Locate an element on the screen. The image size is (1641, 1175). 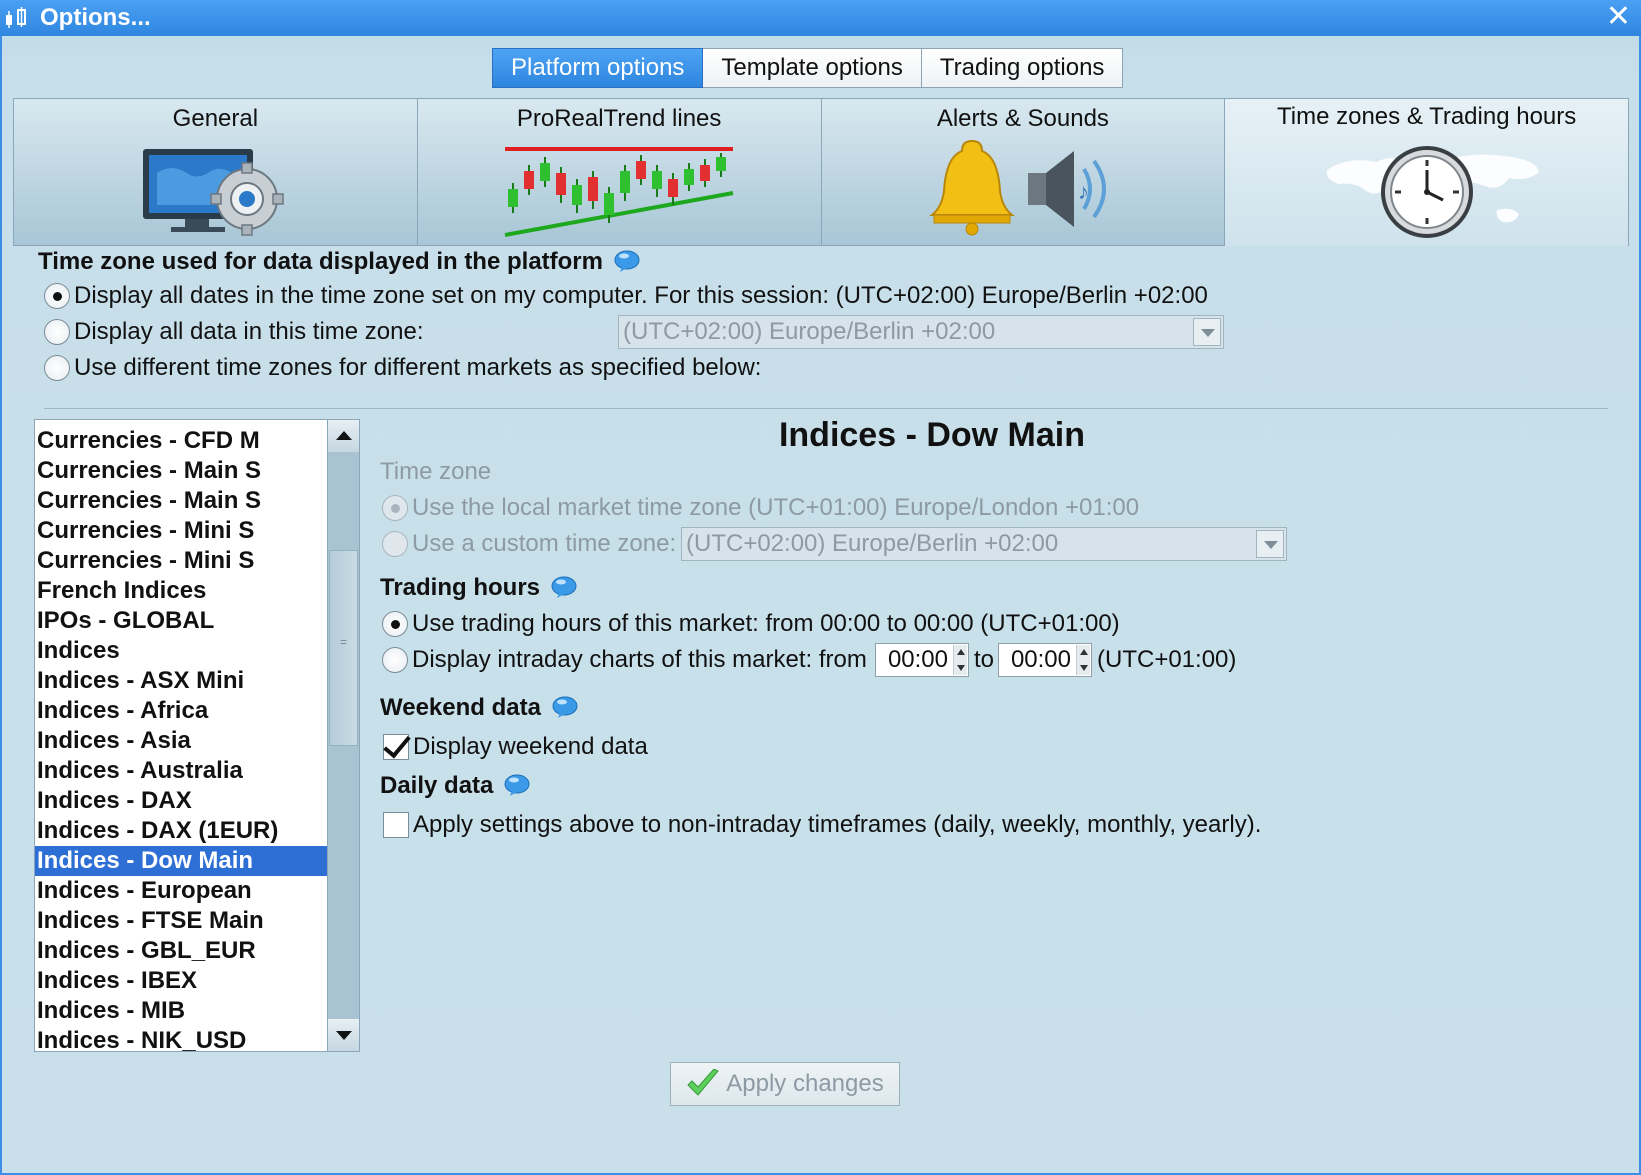
list-item: Indices - GBL_EUR is located at coordinates (181, 951).